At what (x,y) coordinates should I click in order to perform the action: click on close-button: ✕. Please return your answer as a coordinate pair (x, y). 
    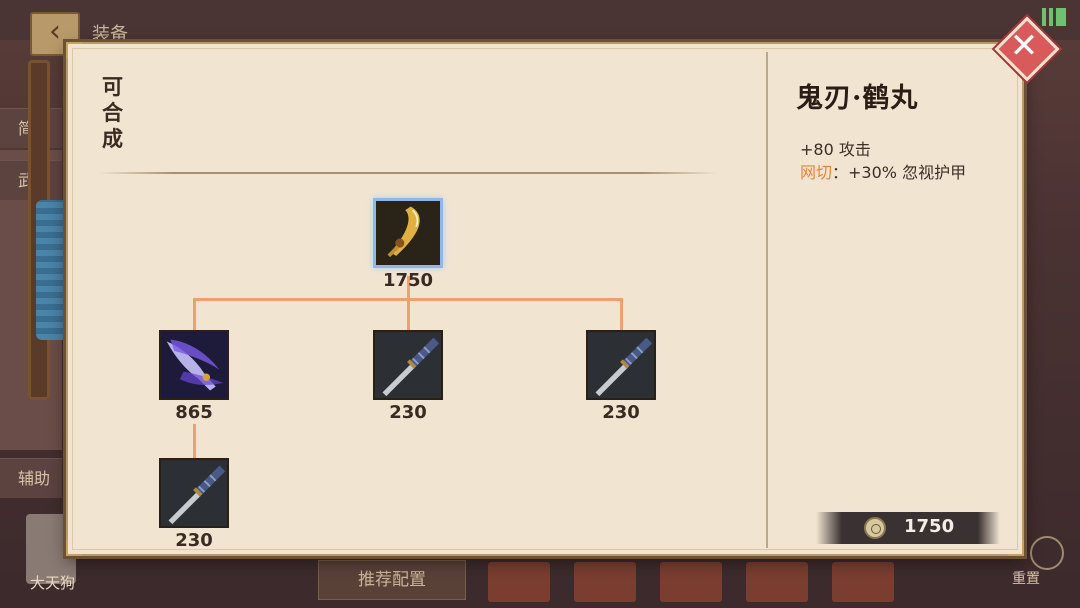
    Looking at the image, I should click on (1027, 49).